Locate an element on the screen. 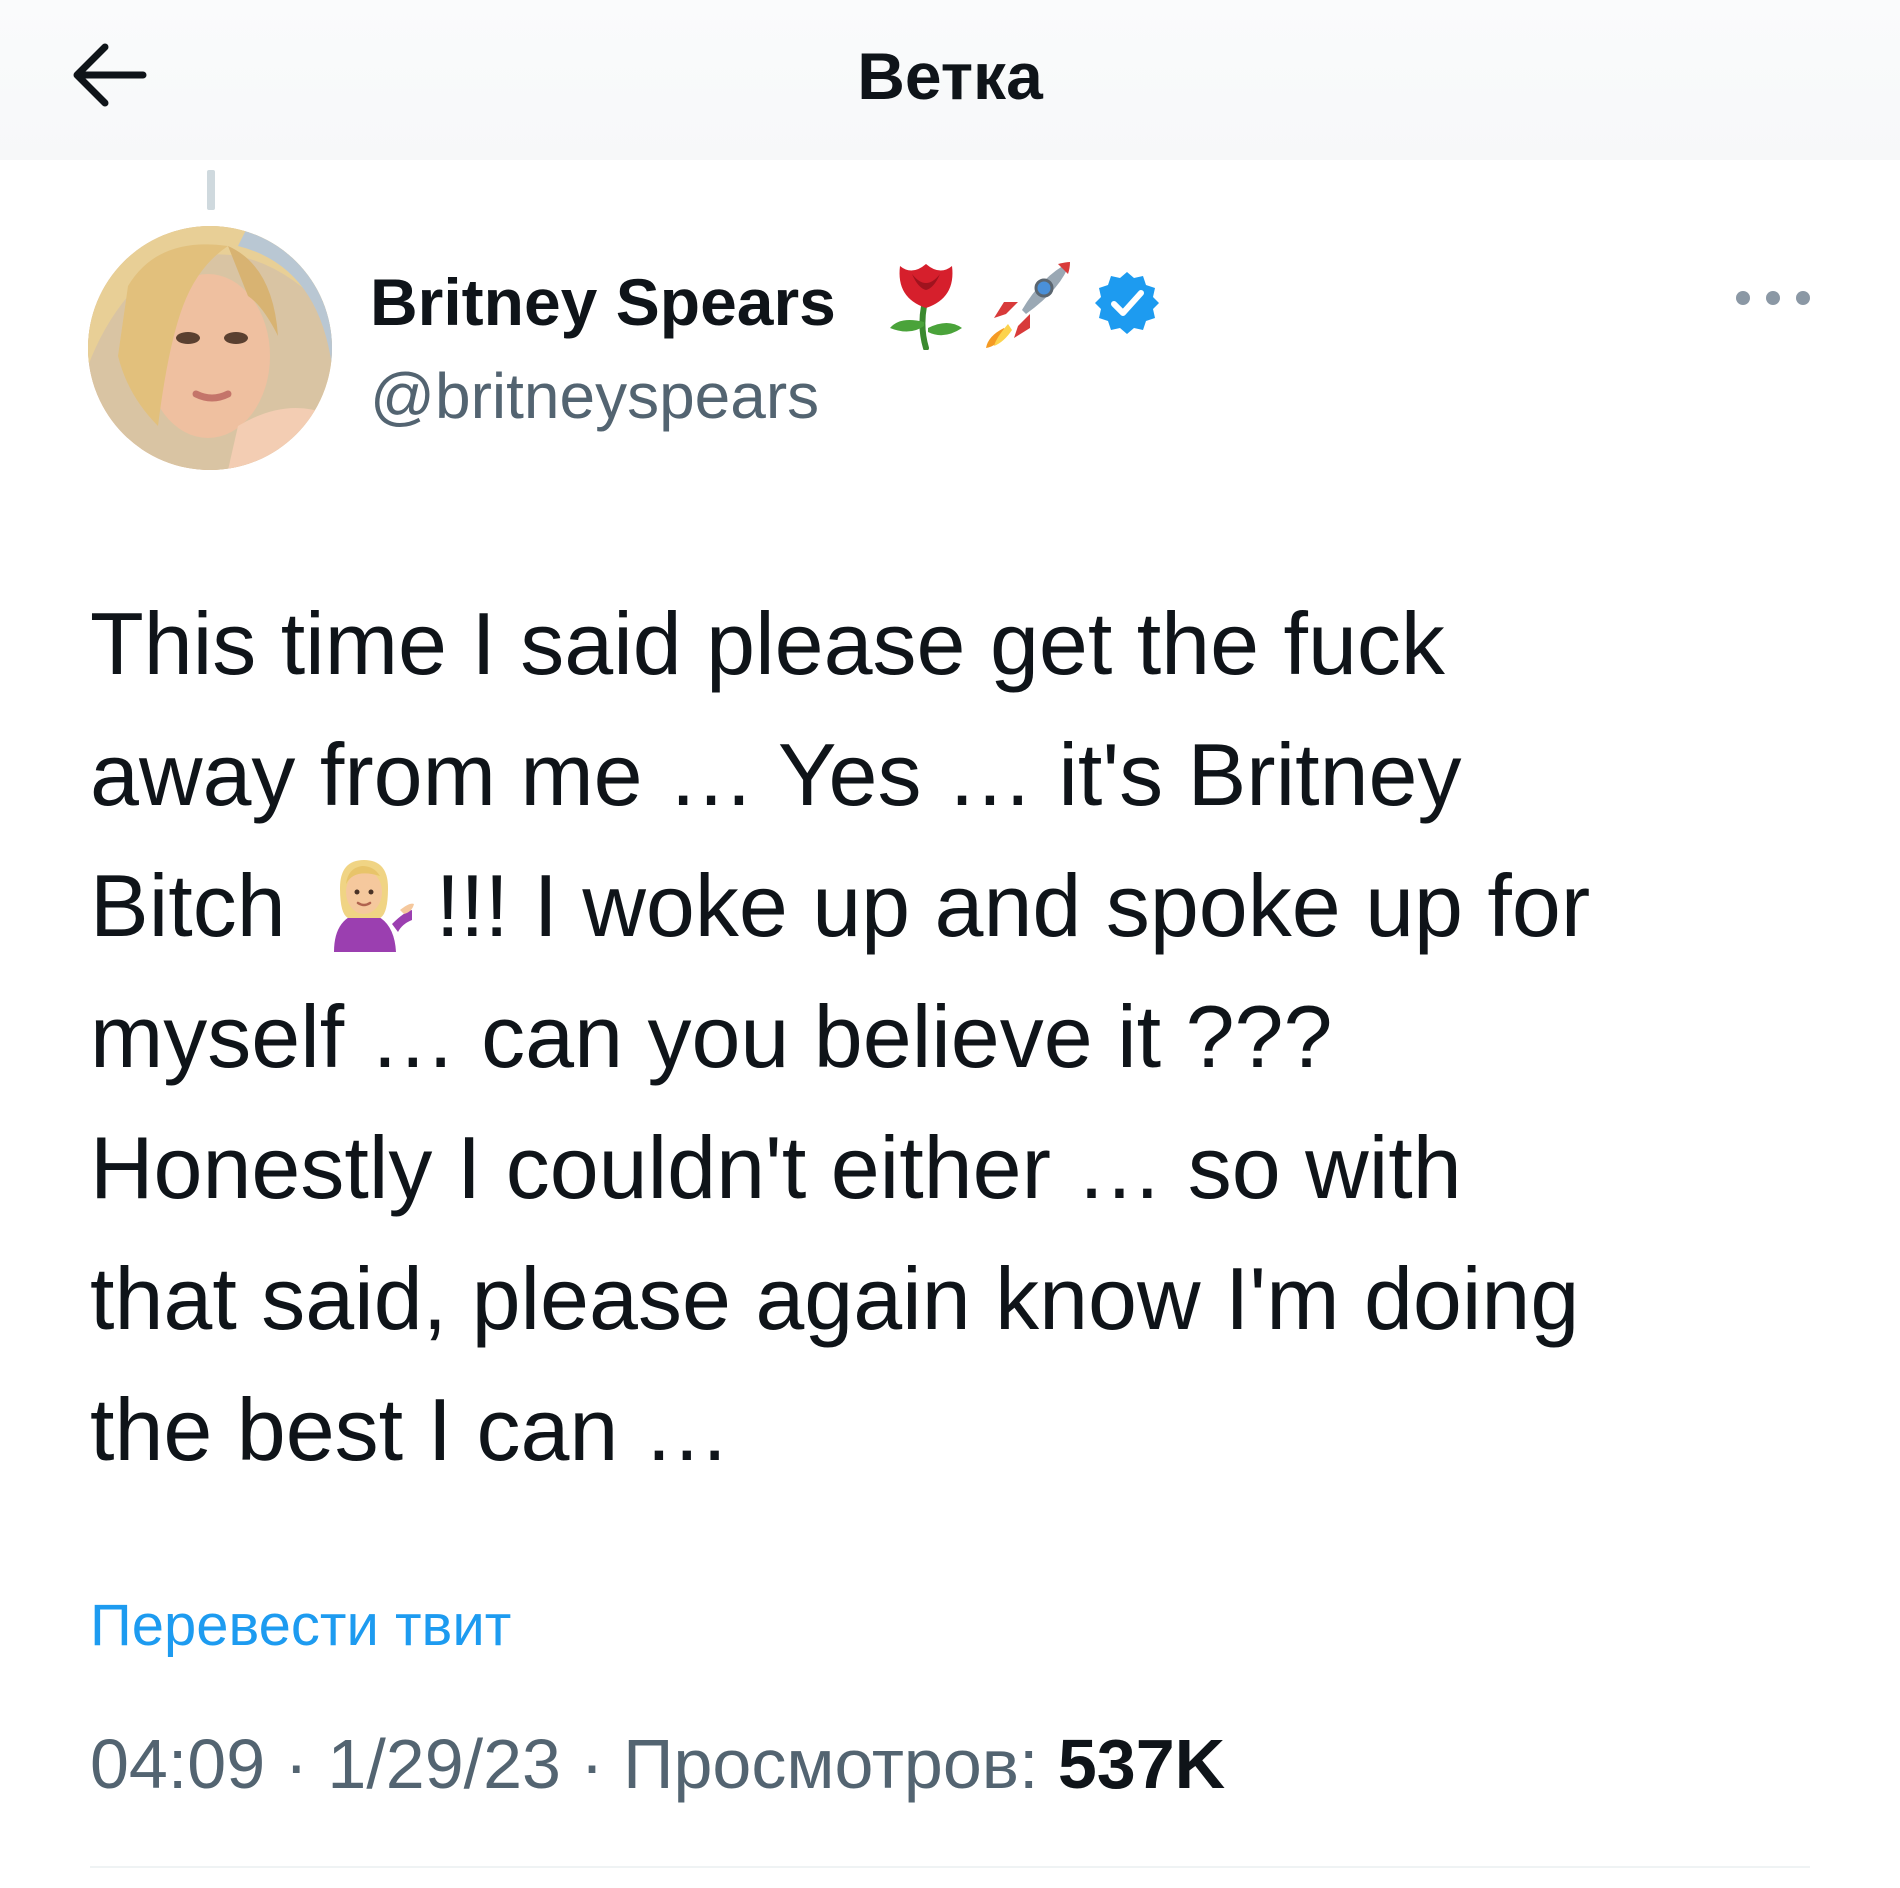  views-label: Просмотров: is located at coordinates (840, 1764).